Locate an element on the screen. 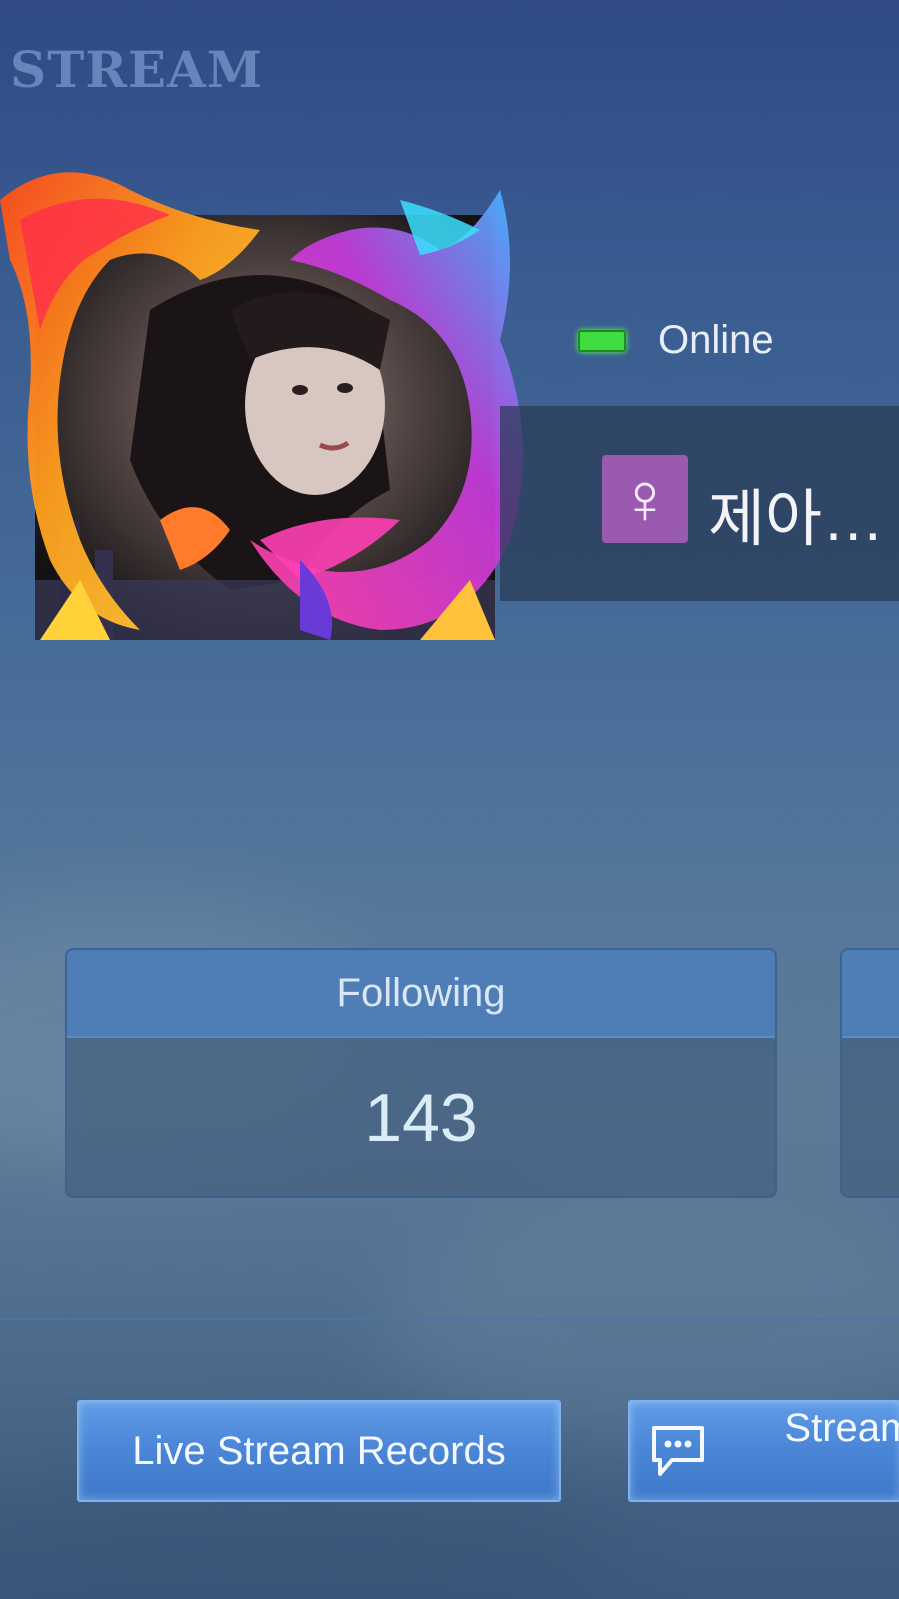  followers-count is located at coordinates (870, 1117).